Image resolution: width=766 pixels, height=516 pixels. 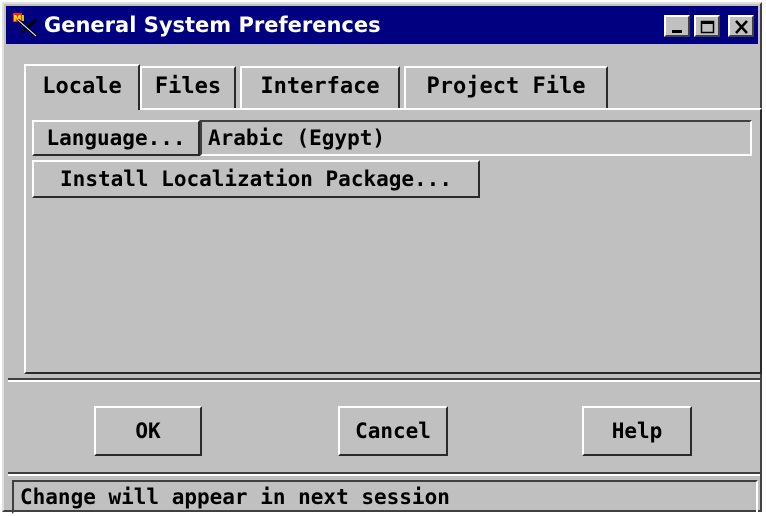 I want to click on tab-label: Files, so click(x=188, y=86).